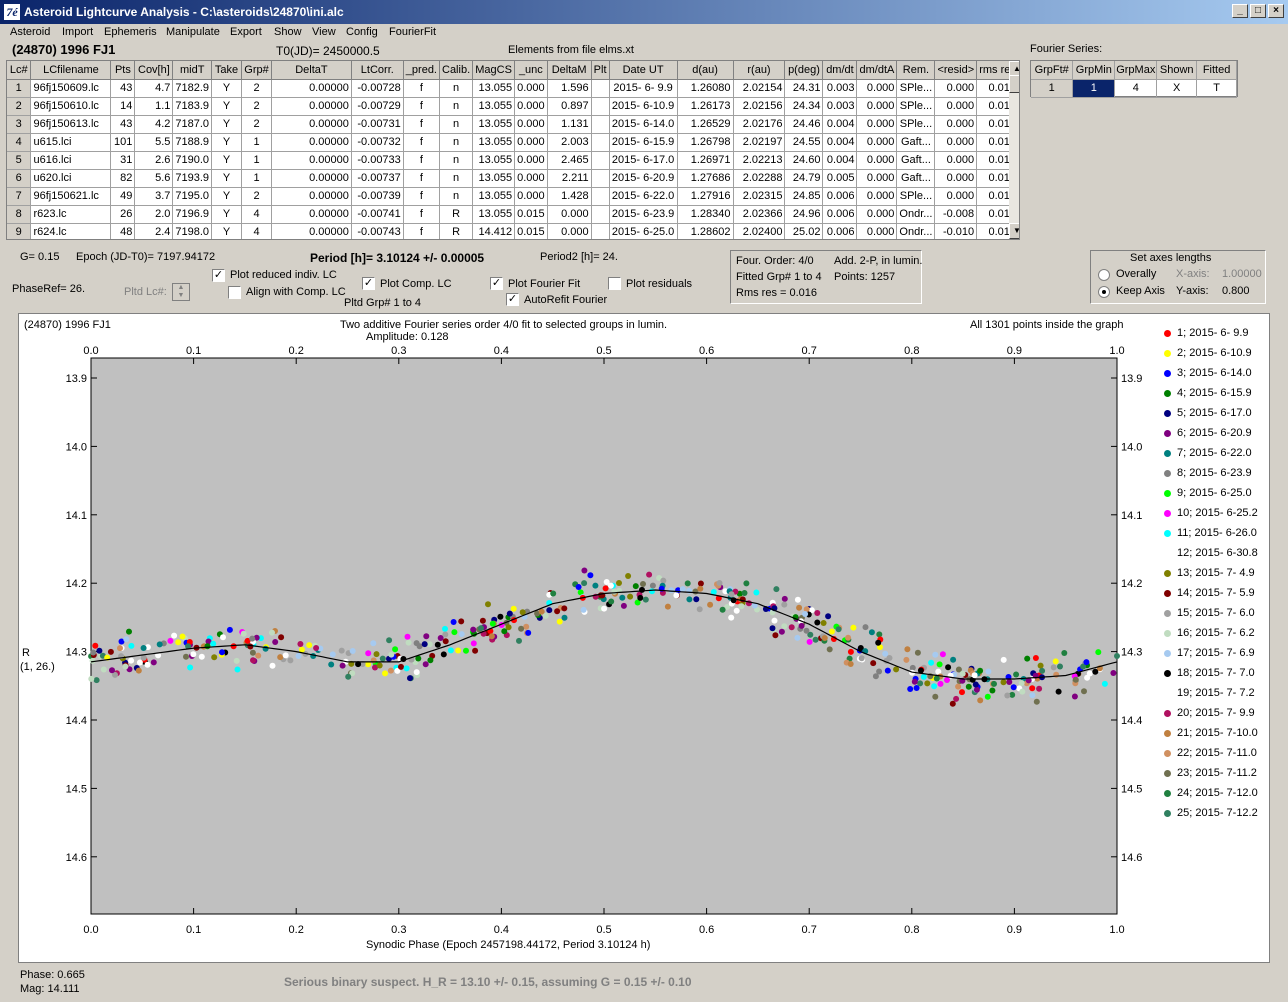 Image resolution: width=1288 pixels, height=1002 pixels. I want to click on legend-item: 17; 2015- 7- 6.9, so click(1209, 653).